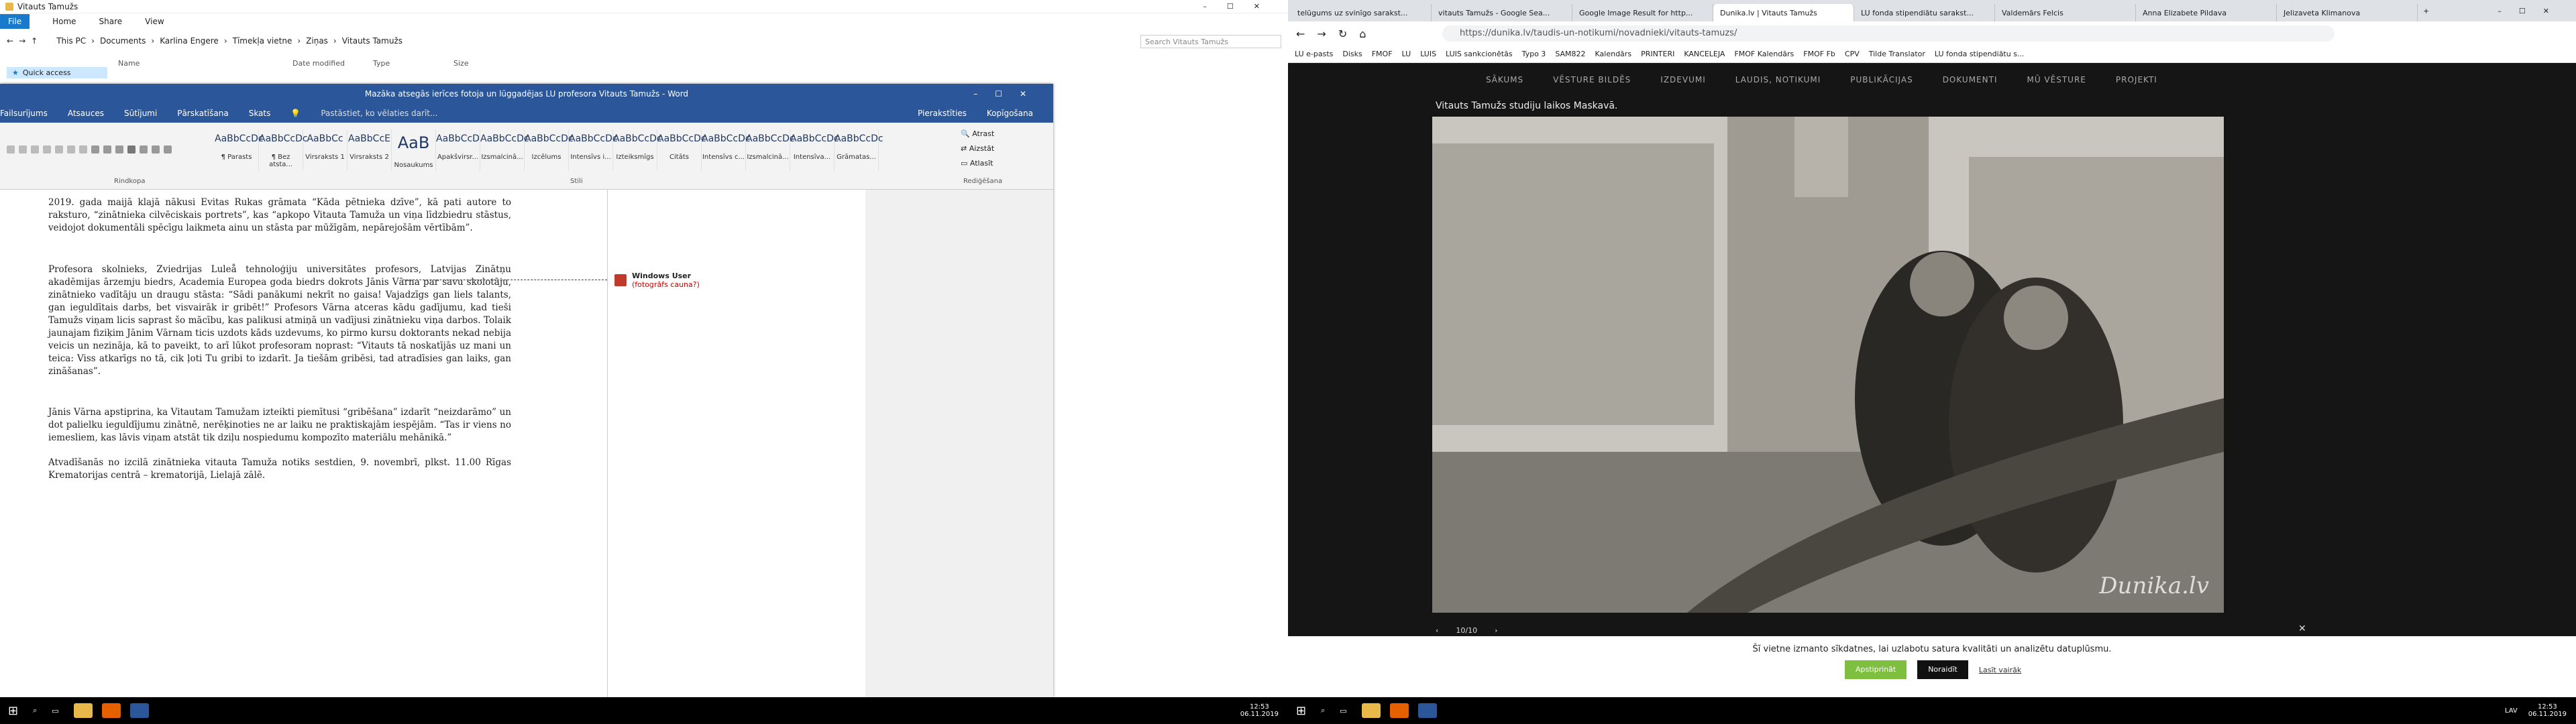 The height and width of the screenshot is (724, 2576). Describe the element at coordinates (1534, 54) in the screenshot. I see `bookmark-6: Typo 3` at that location.